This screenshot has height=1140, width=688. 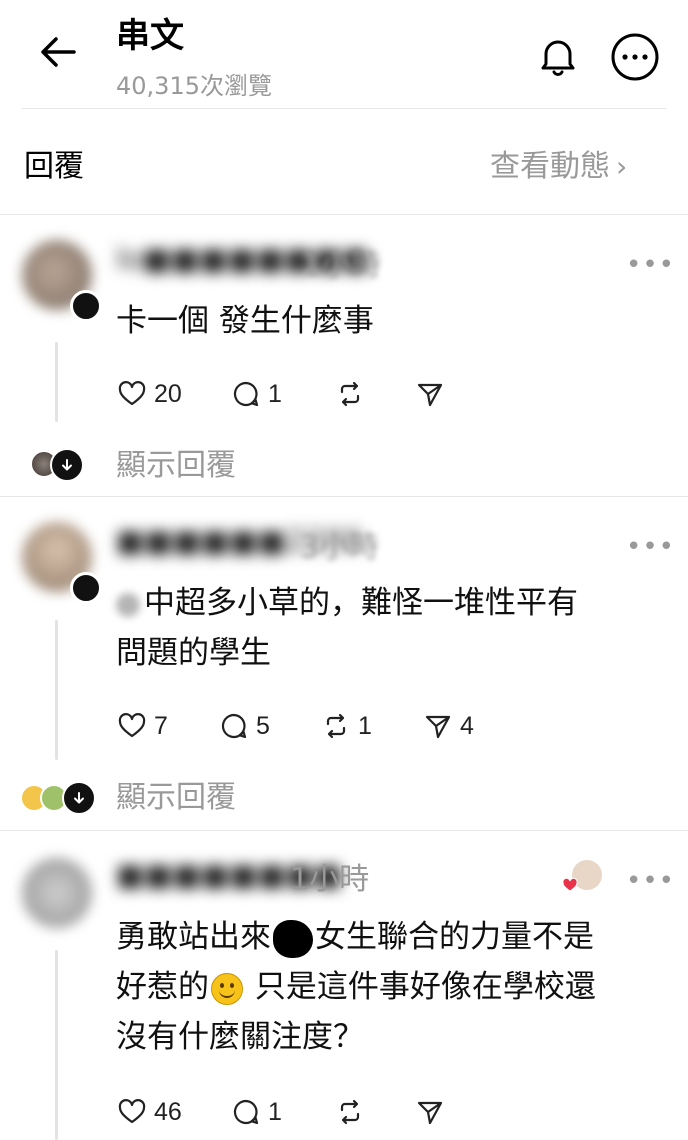 I want to click on heart-filled-icon, so click(x=570, y=885).